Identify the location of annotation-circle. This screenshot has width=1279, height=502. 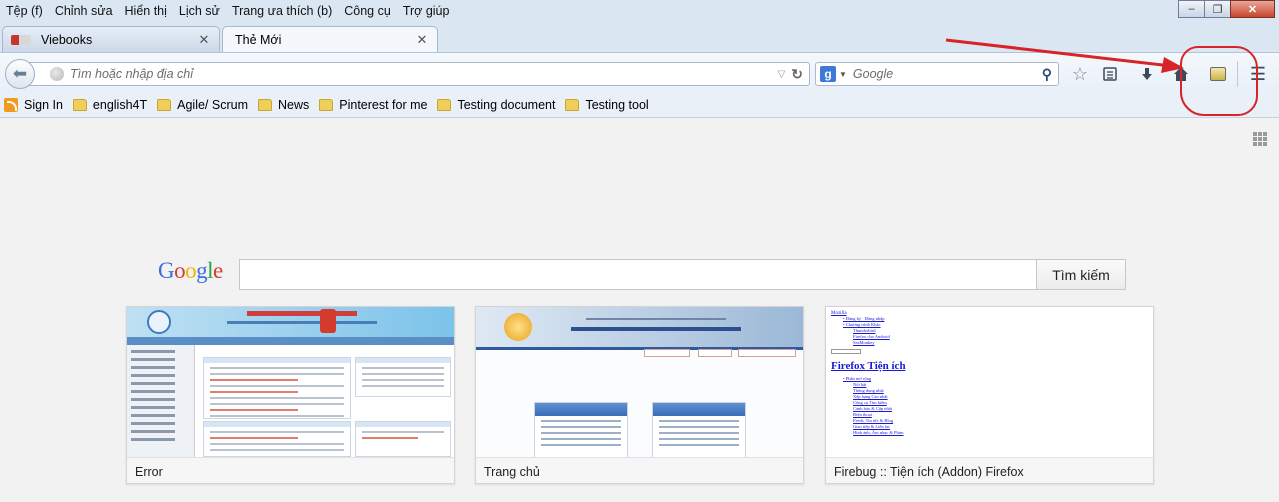
(1219, 81).